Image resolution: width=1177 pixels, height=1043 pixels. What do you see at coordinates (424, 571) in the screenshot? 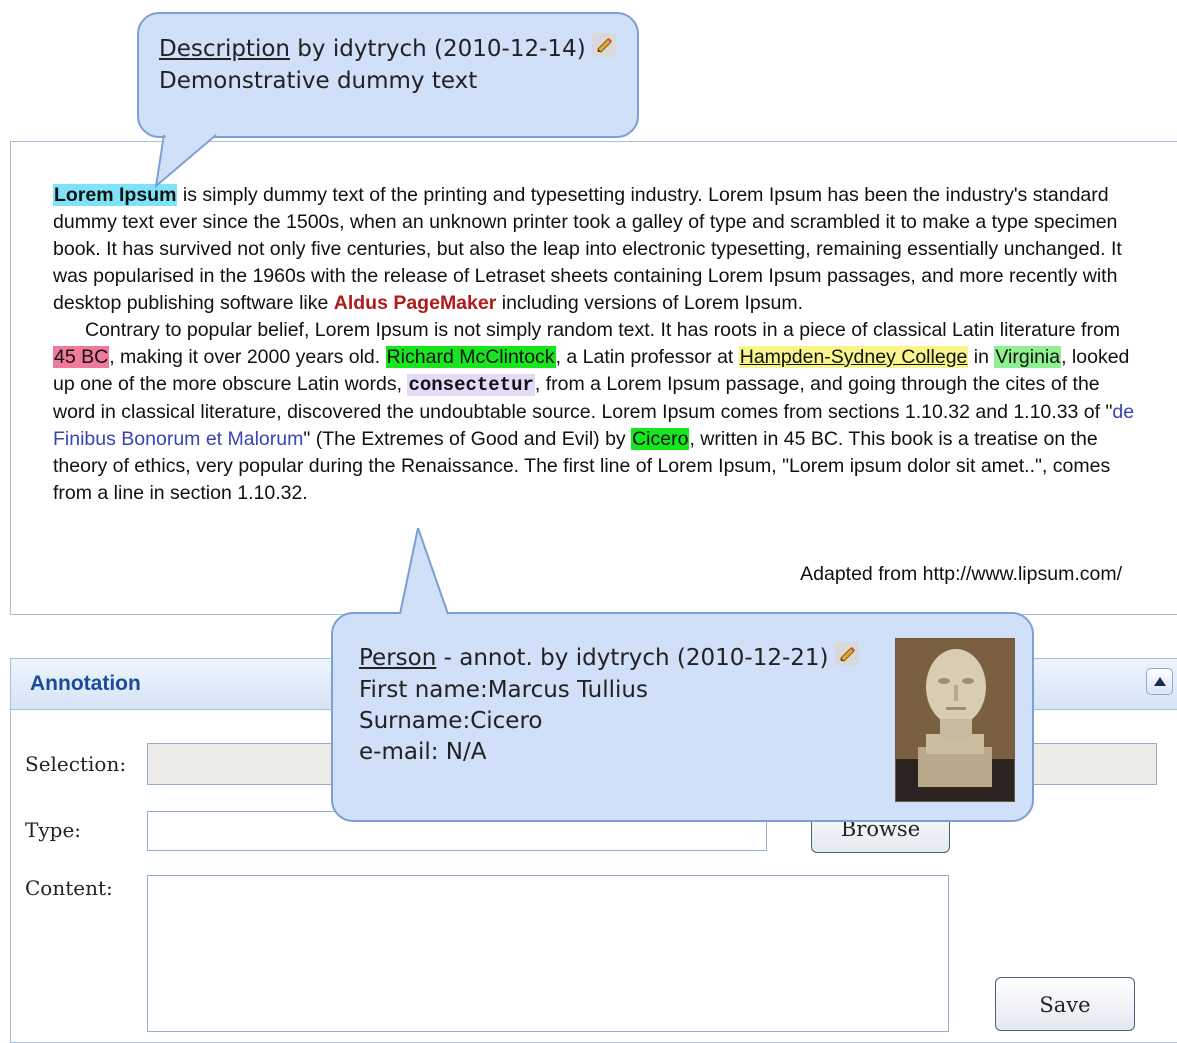
I see `person-callout-pointer` at bounding box center [424, 571].